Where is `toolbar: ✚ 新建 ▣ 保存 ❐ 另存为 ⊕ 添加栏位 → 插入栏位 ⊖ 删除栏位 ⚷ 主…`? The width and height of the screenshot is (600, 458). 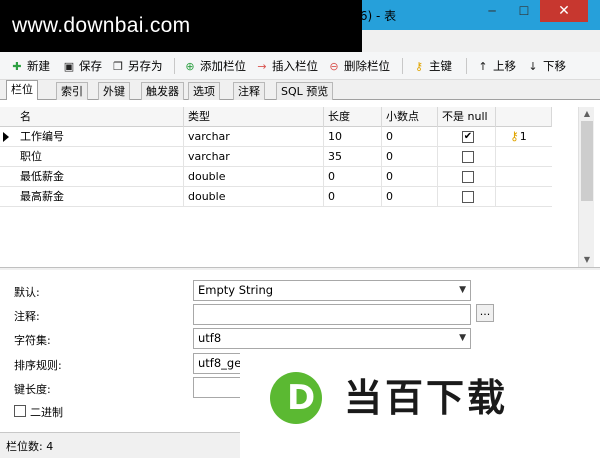 toolbar: ✚ 新建 ▣ 保存 ❐ 另存为 ⊕ 添加栏位 → 插入栏位 ⊖ 删除栏位 ⚷ 主… is located at coordinates (300, 66).